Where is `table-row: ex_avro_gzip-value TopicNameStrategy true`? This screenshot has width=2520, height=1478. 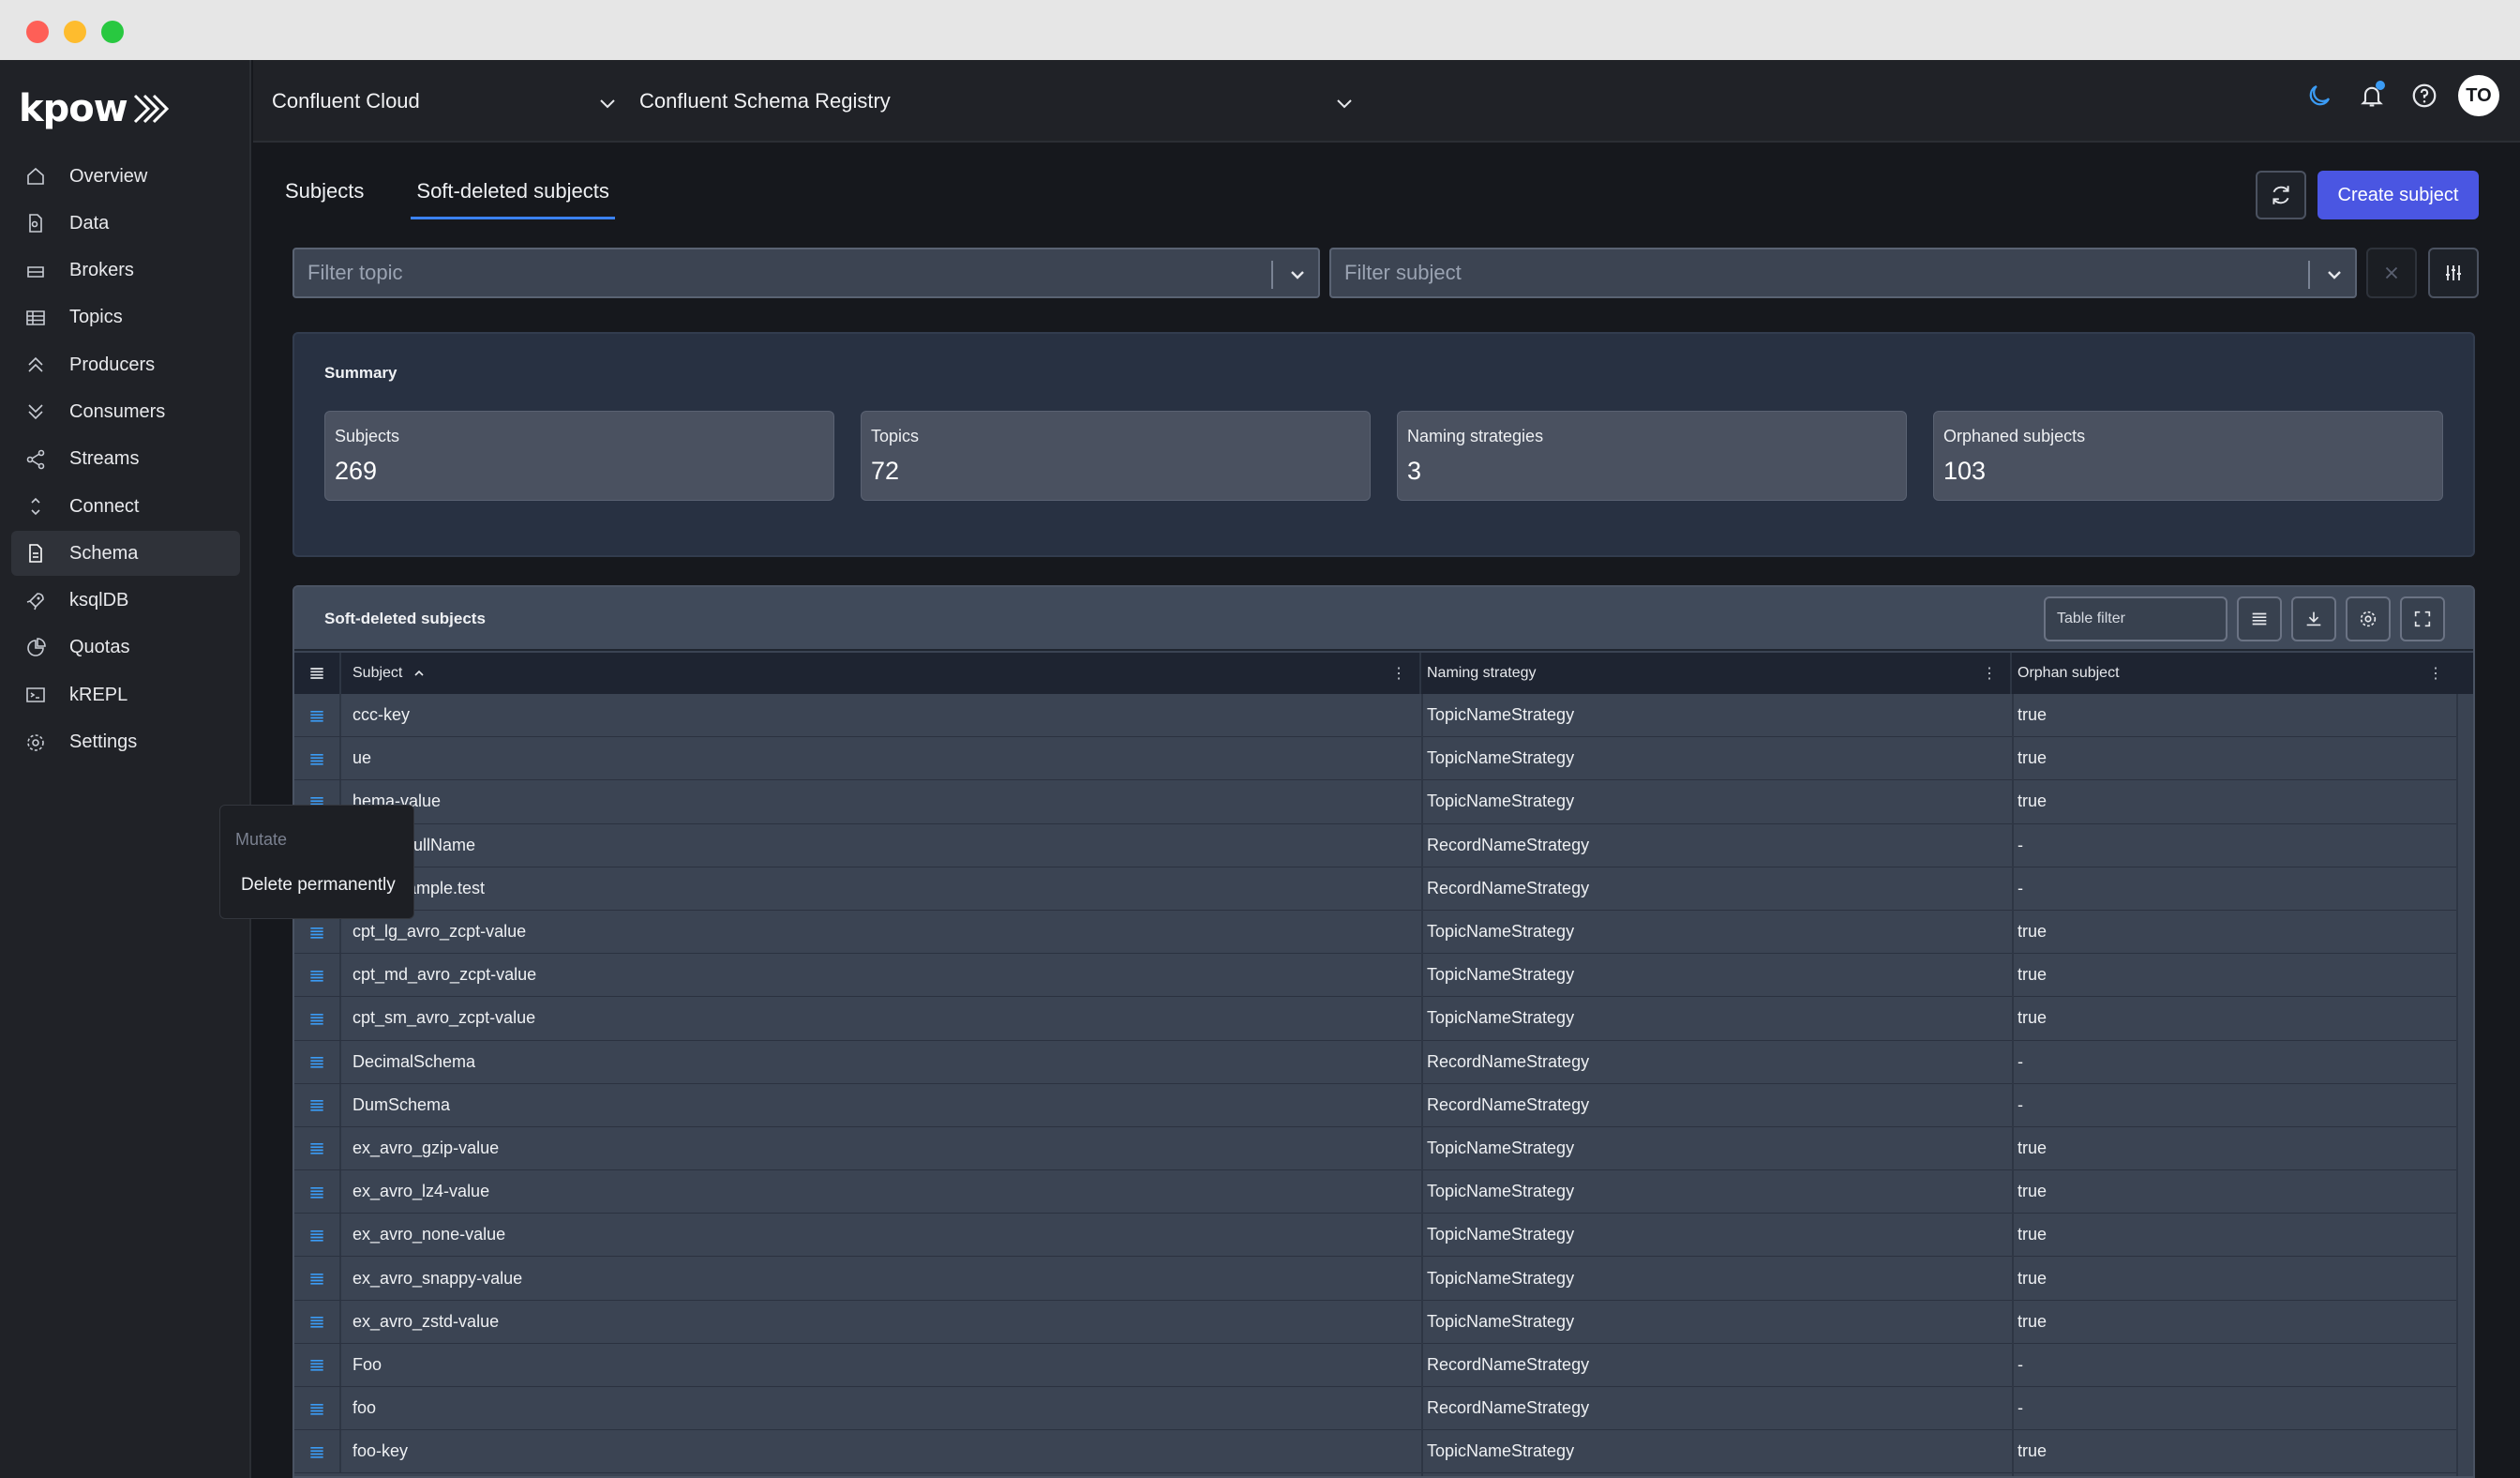
table-row: ex_avro_gzip-value TopicNameStrategy true is located at coordinates (1383, 1148).